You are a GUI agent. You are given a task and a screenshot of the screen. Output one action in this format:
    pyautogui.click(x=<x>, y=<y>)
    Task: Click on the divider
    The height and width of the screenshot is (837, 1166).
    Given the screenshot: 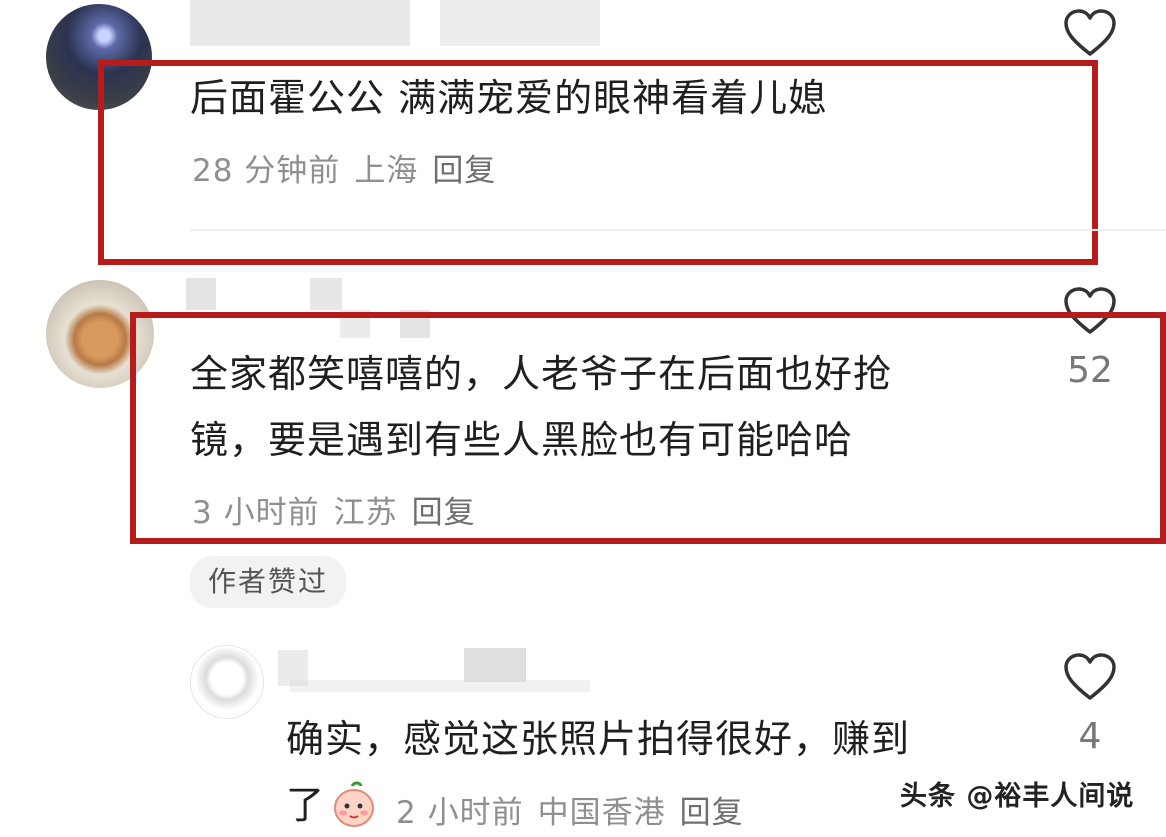 What is the action you would take?
    pyautogui.click(x=678, y=230)
    